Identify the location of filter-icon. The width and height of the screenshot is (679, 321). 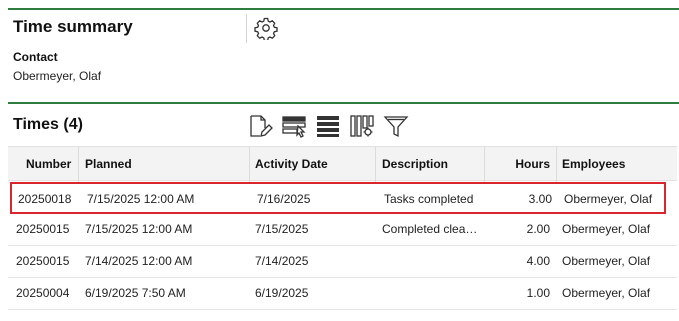
(396, 127).